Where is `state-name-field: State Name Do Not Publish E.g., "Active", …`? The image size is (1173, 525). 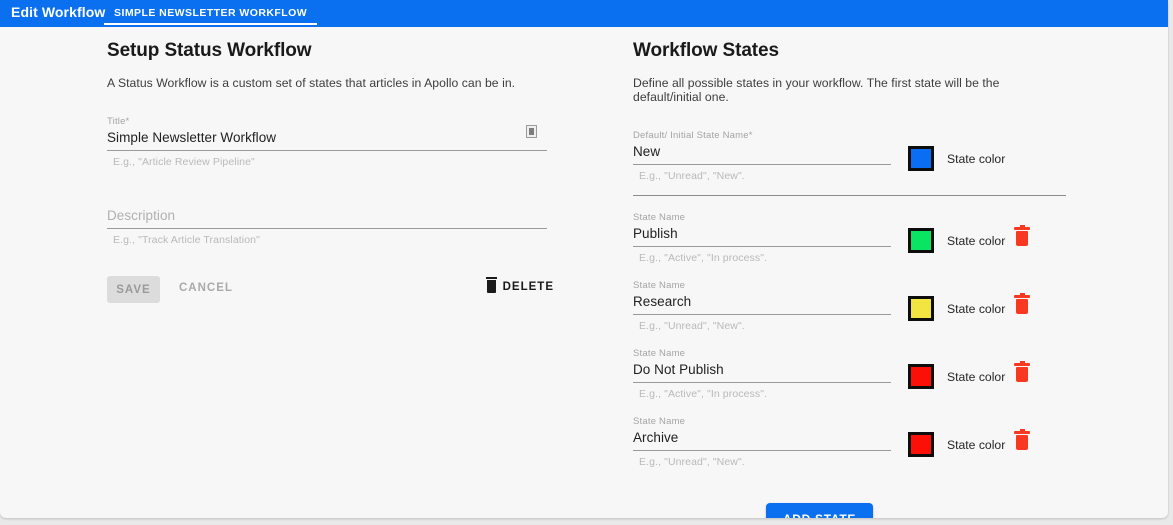
state-name-field: State Name Do Not Publish E.g., "Active", … is located at coordinates (762, 374).